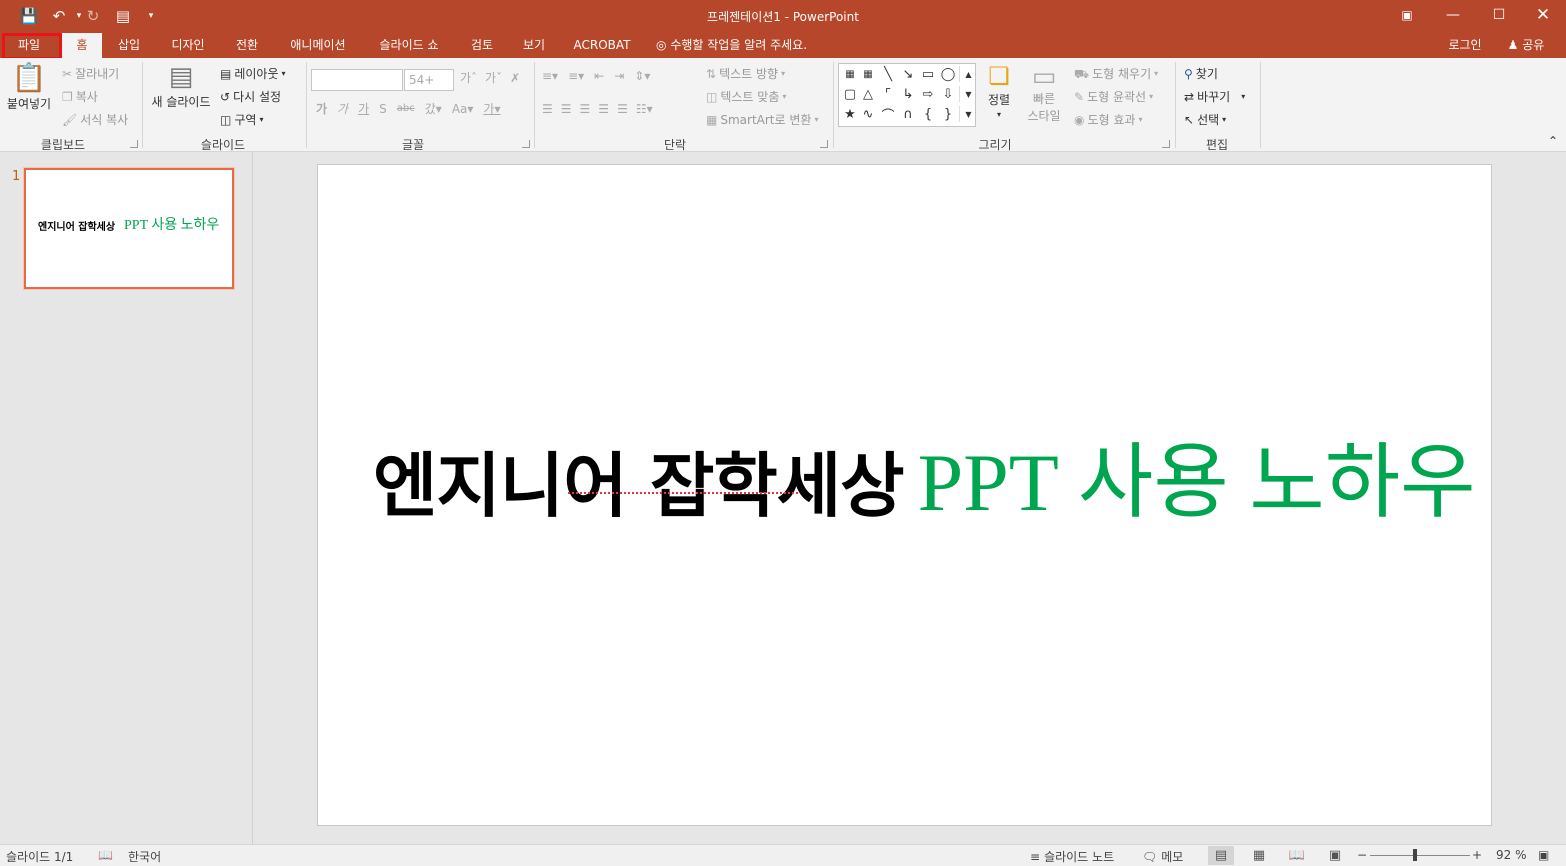 The width and height of the screenshot is (1566, 866). What do you see at coordinates (1201, 73) in the screenshot?
I see `find-button: ⚲ 찾기` at bounding box center [1201, 73].